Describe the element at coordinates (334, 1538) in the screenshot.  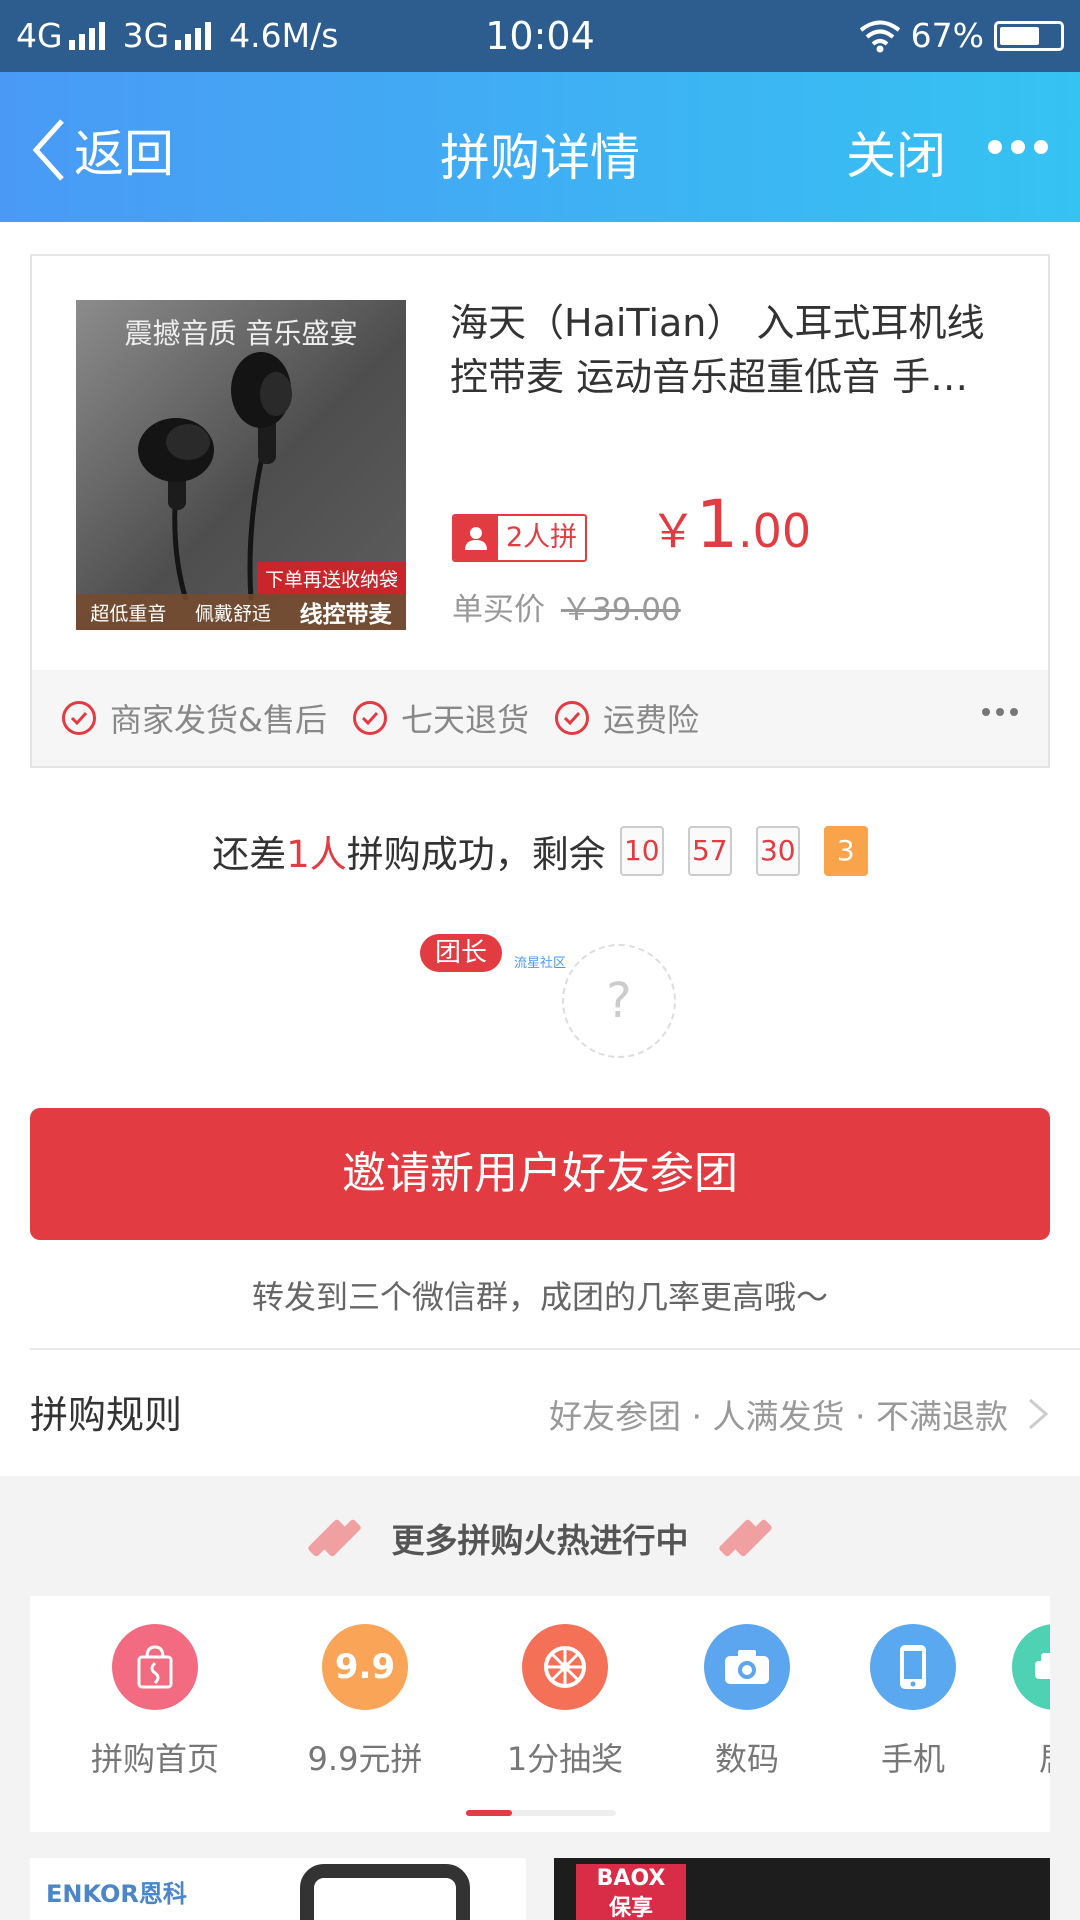
I see `decoration-left-icon` at that location.